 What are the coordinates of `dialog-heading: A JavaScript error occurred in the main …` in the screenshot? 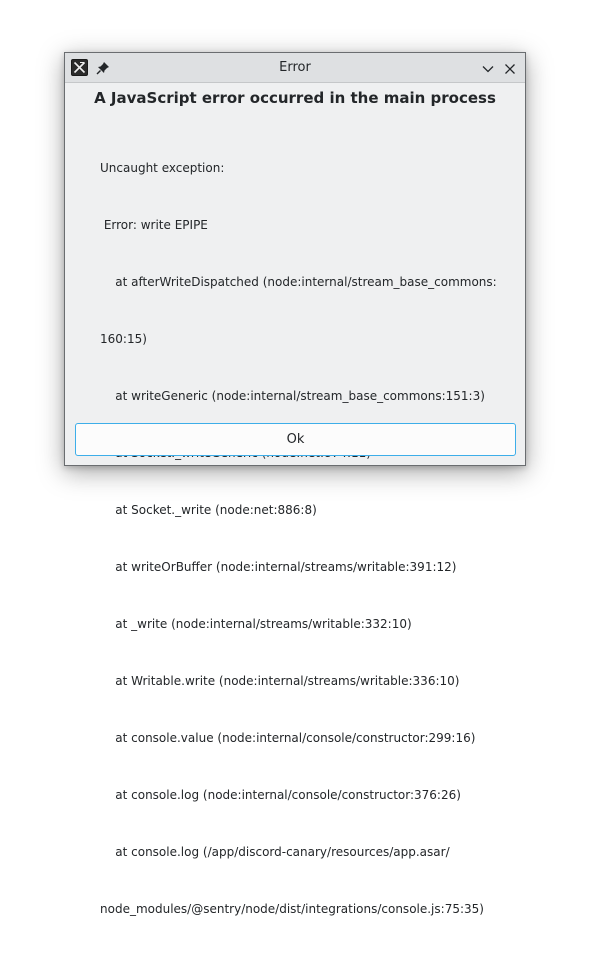 It's located at (295, 98).